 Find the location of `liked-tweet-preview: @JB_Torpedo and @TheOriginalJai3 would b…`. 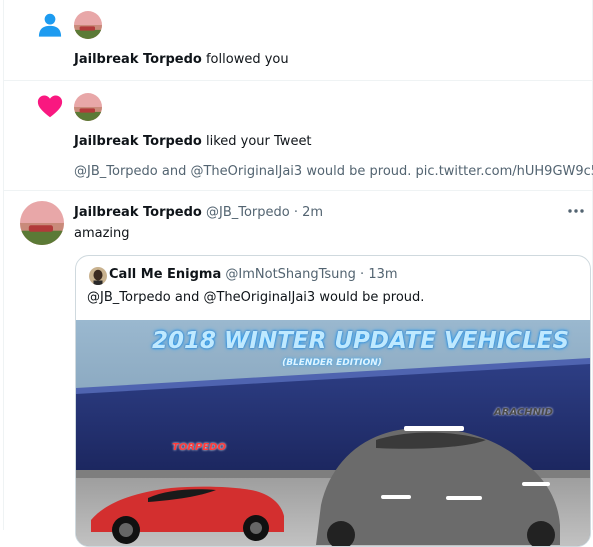

liked-tweet-preview: @JB_Torpedo and @TheOriginalJai3 would b… is located at coordinates (333, 171).